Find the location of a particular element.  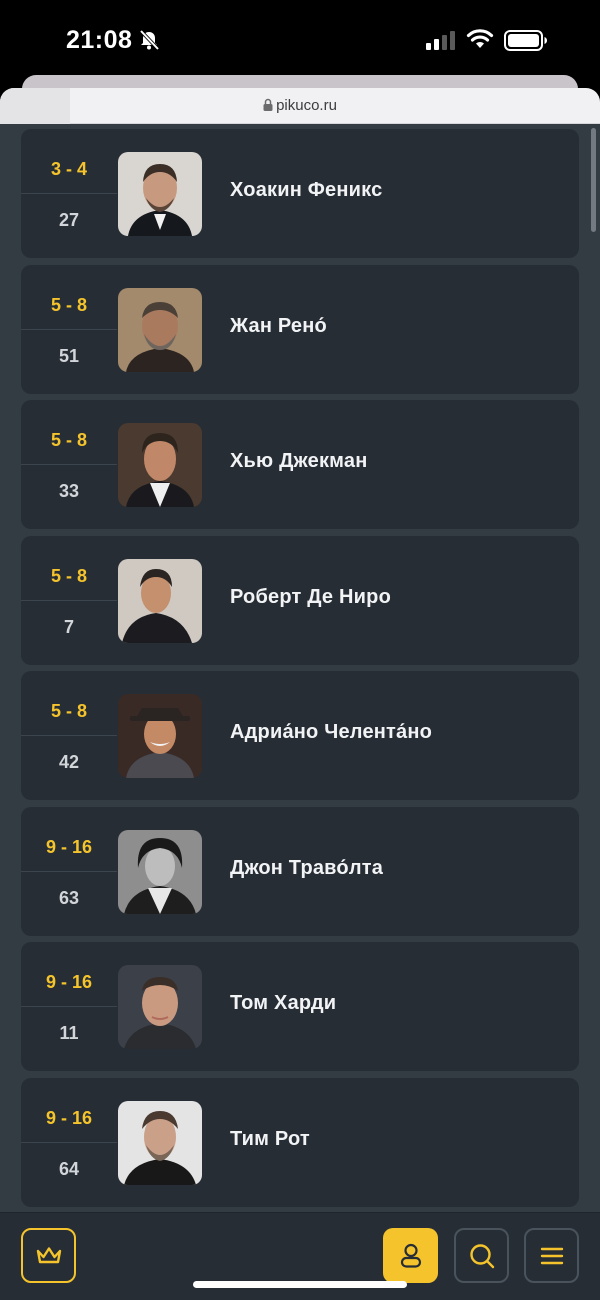

bell-muted-icon is located at coordinates (149, 40).